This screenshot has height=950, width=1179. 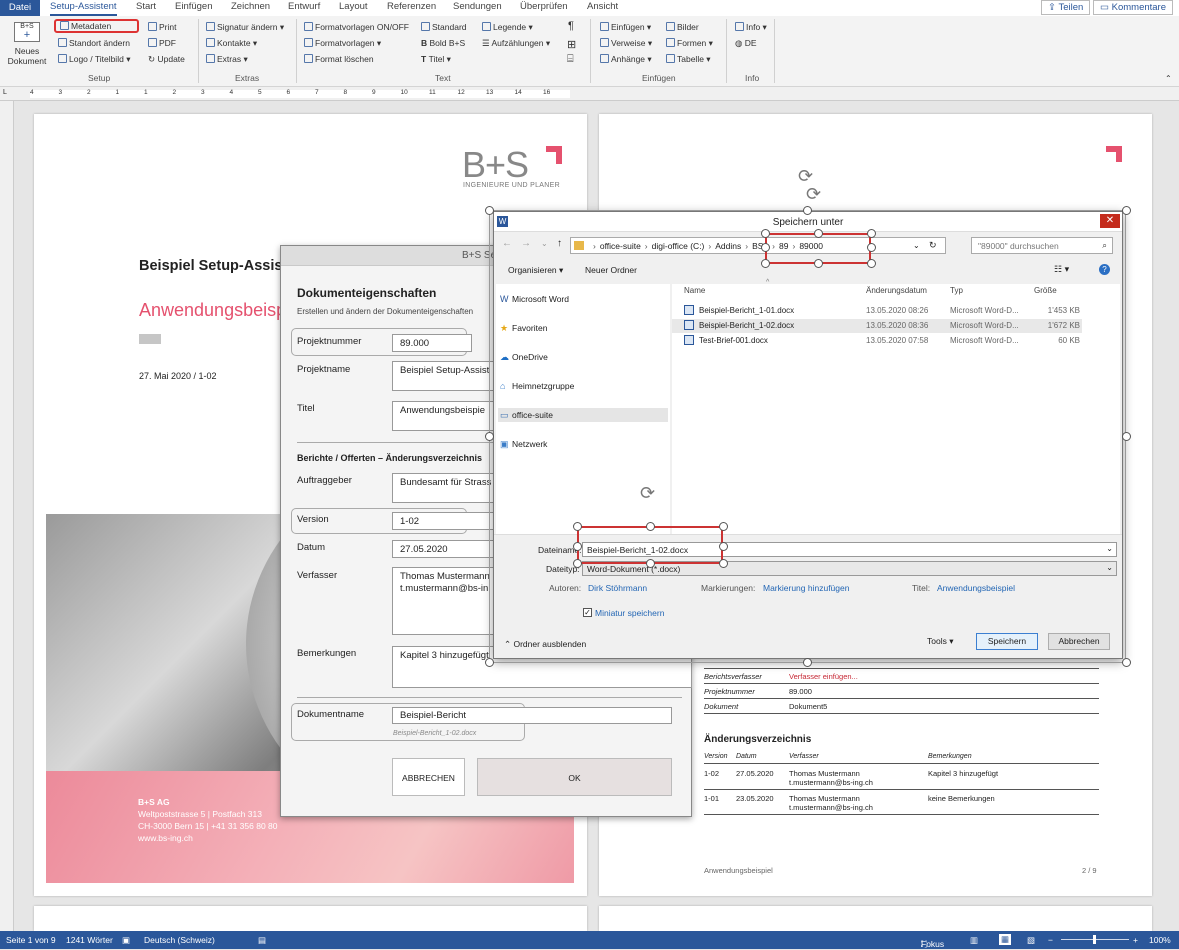 What do you see at coordinates (751, 27) in the screenshot?
I see `info-button: Info ▾` at bounding box center [751, 27].